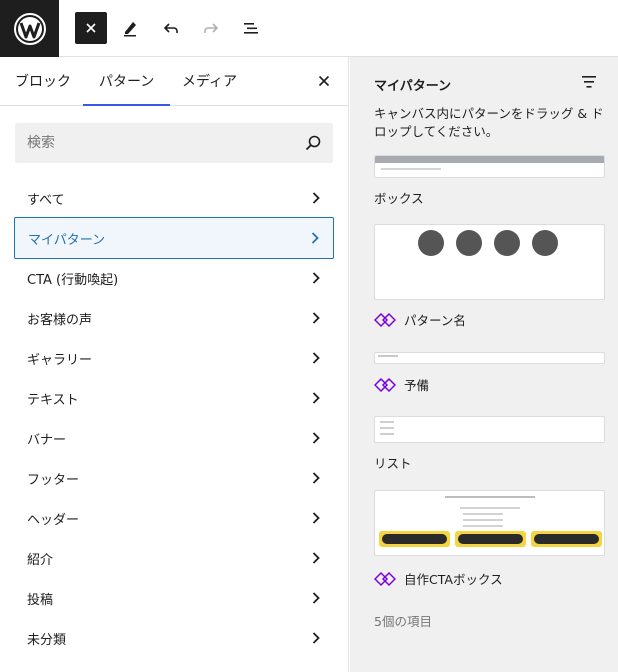 This screenshot has height=672, width=618. Describe the element at coordinates (174, 398) in the screenshot. I see `category-text: テキスト` at that location.